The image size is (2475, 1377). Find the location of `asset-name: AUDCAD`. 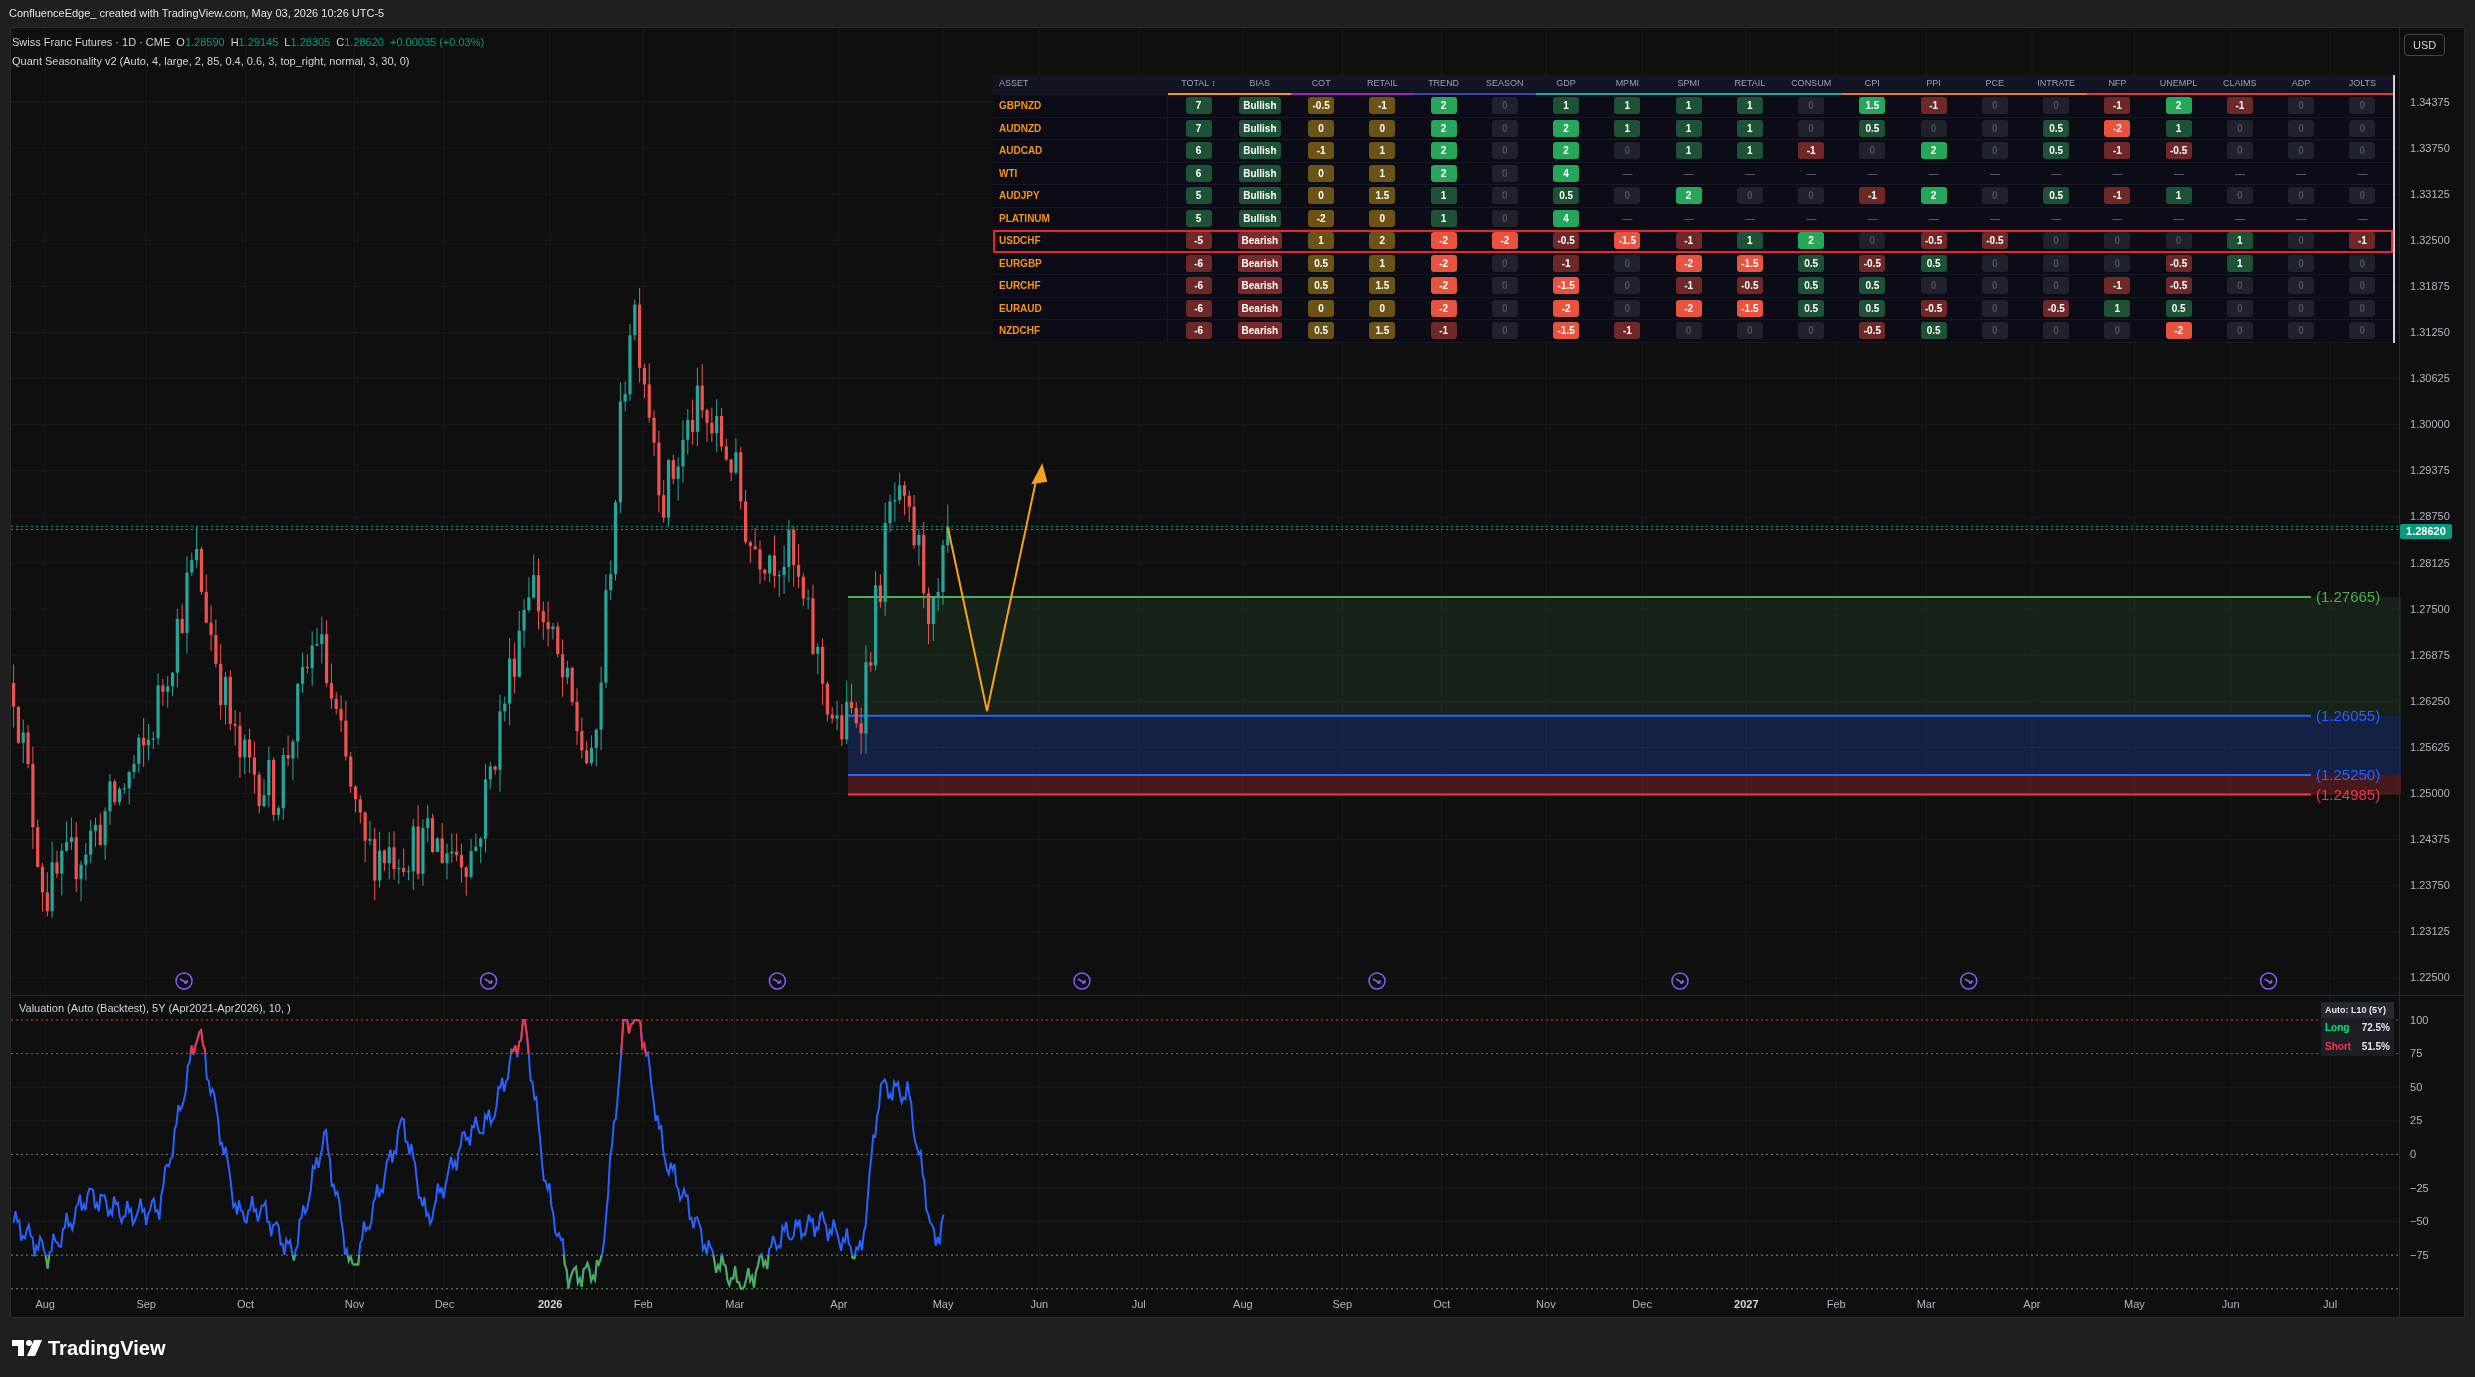

asset-name: AUDCAD is located at coordinates (1021, 151).